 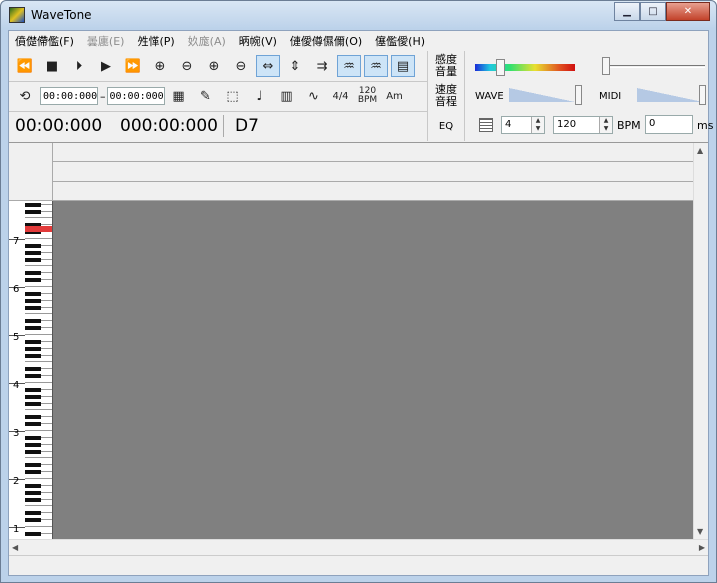 I want to click on toolbar-divider, so click(x=218, y=81).